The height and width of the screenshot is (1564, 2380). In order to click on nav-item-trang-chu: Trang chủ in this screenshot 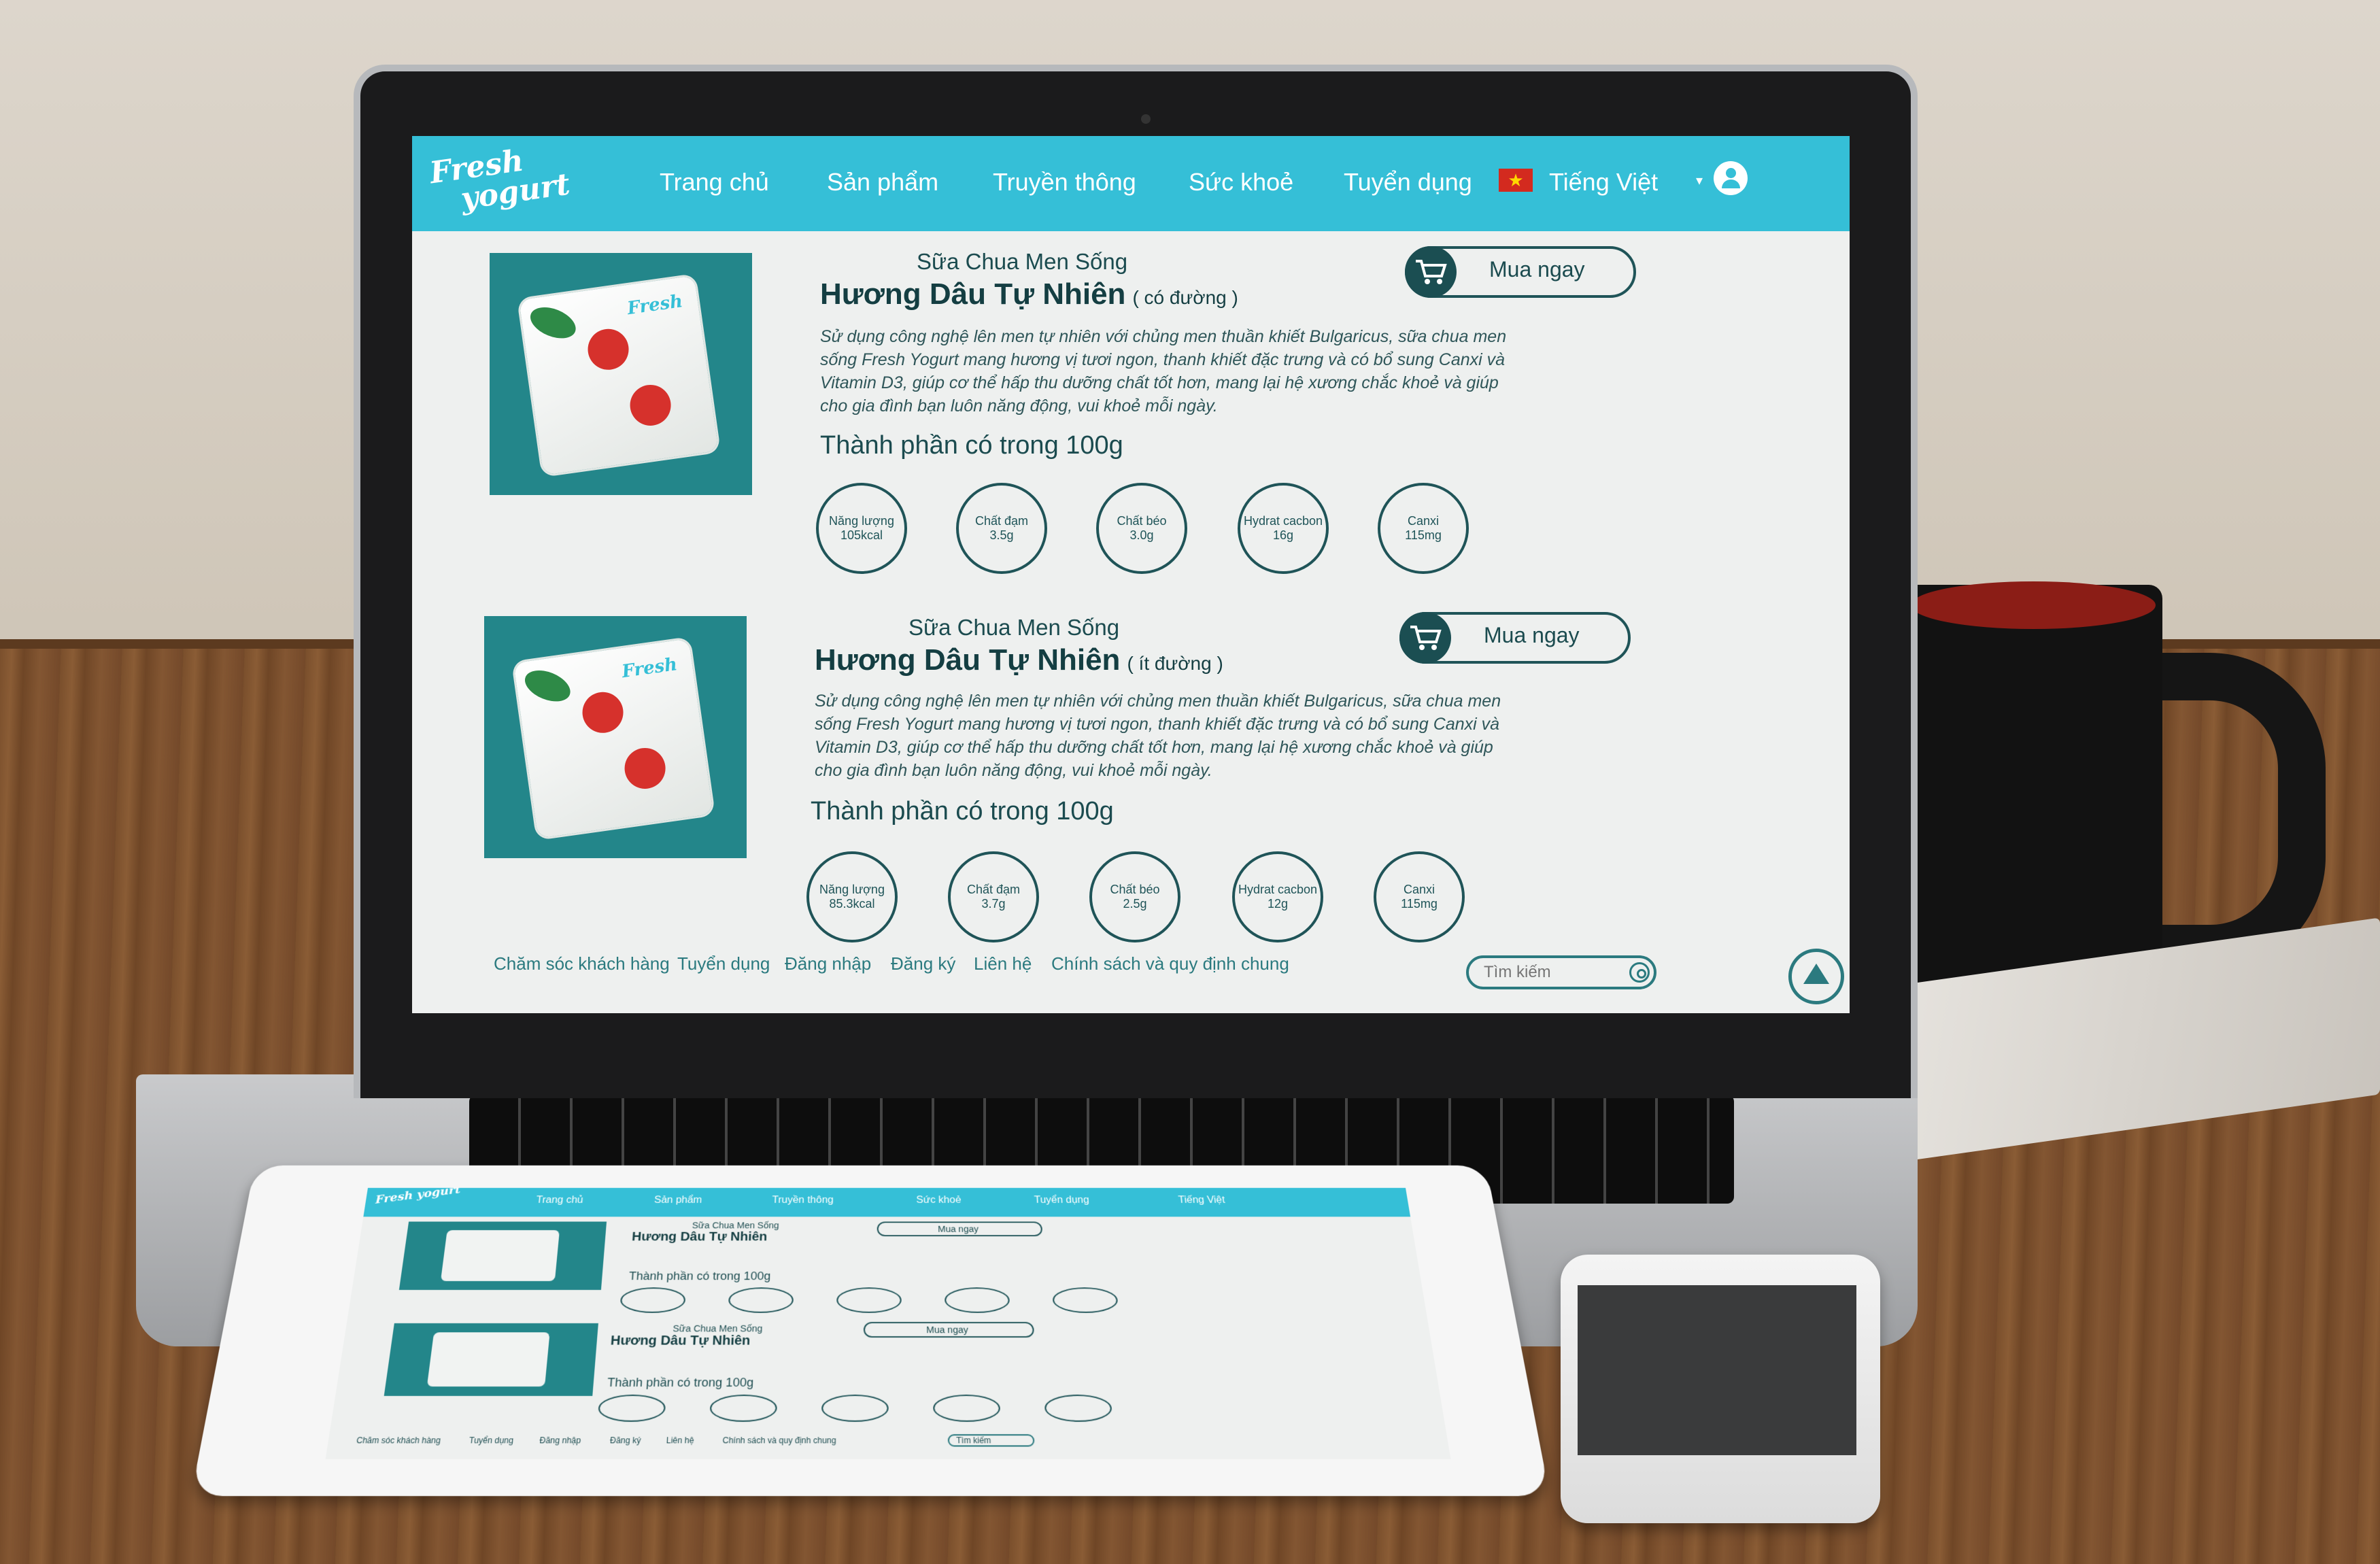, I will do `click(715, 182)`.